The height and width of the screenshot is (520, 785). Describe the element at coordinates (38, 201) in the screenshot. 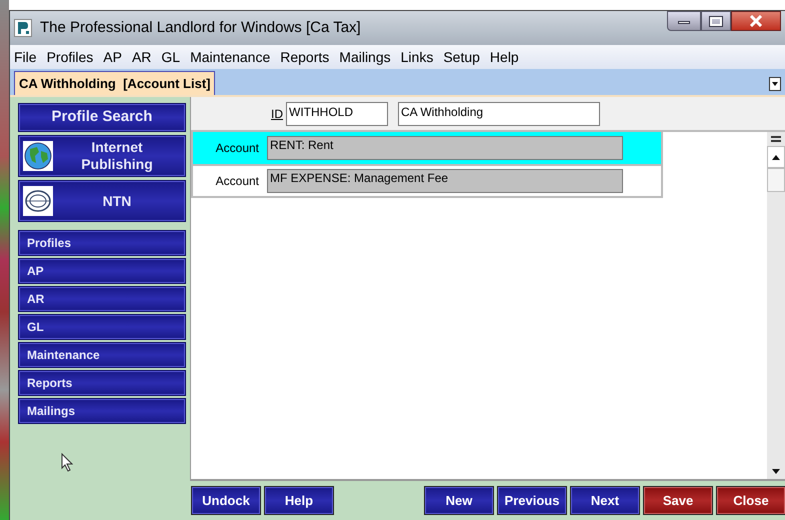

I see `ntn-logo-icon` at that location.